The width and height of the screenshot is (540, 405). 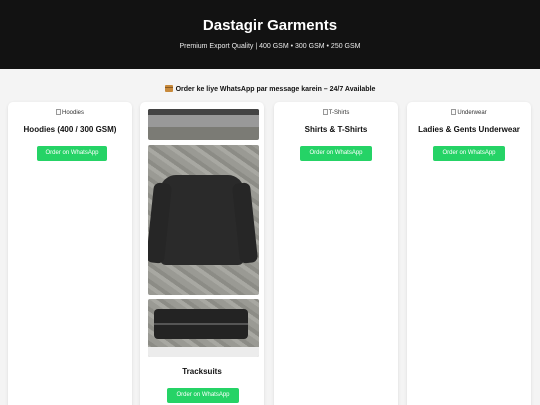 I want to click on product-name: Shirts & T-Shirts, so click(x=336, y=129).